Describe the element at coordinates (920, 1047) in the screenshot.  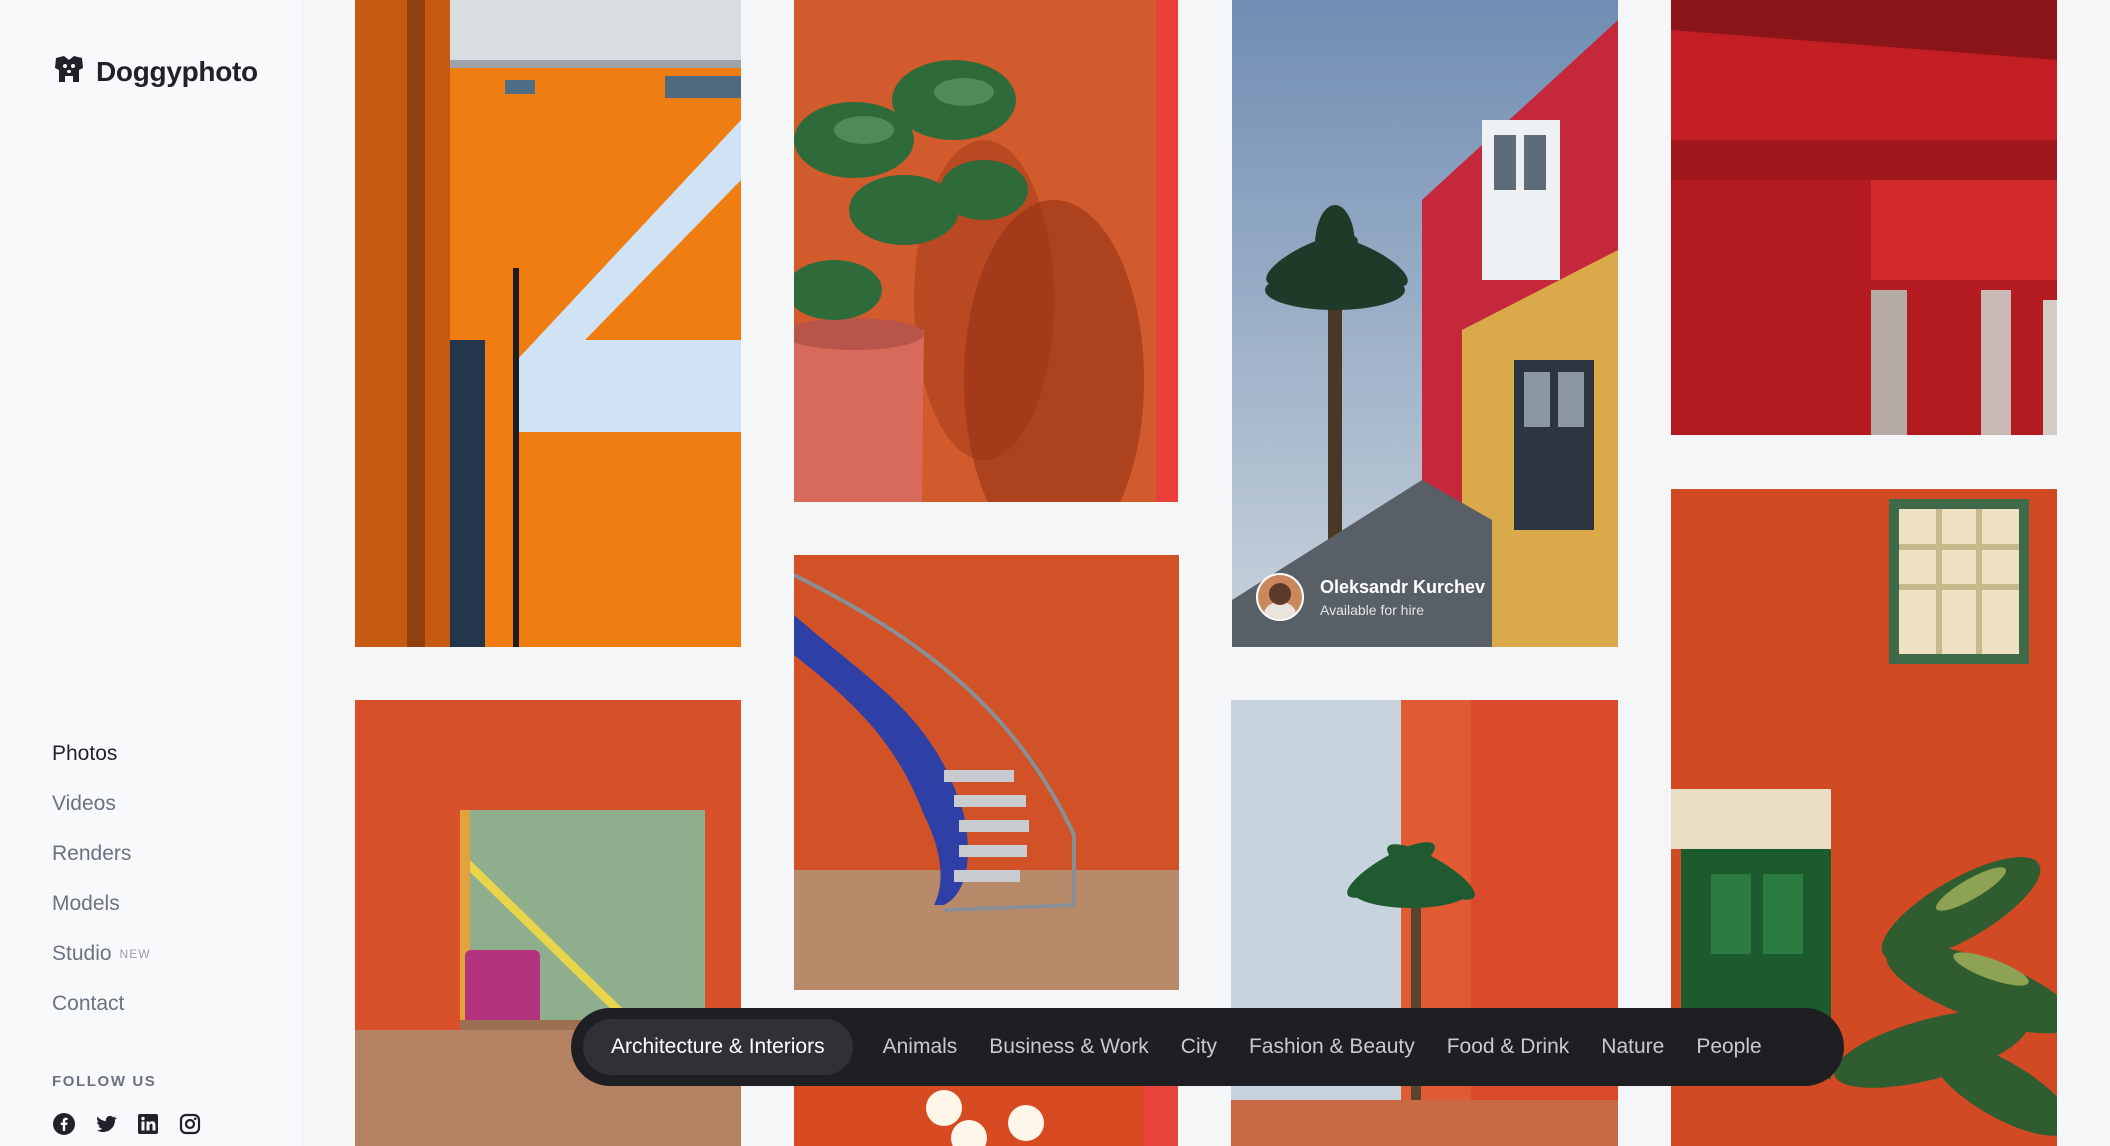
I see `category-animals: Animals` at that location.